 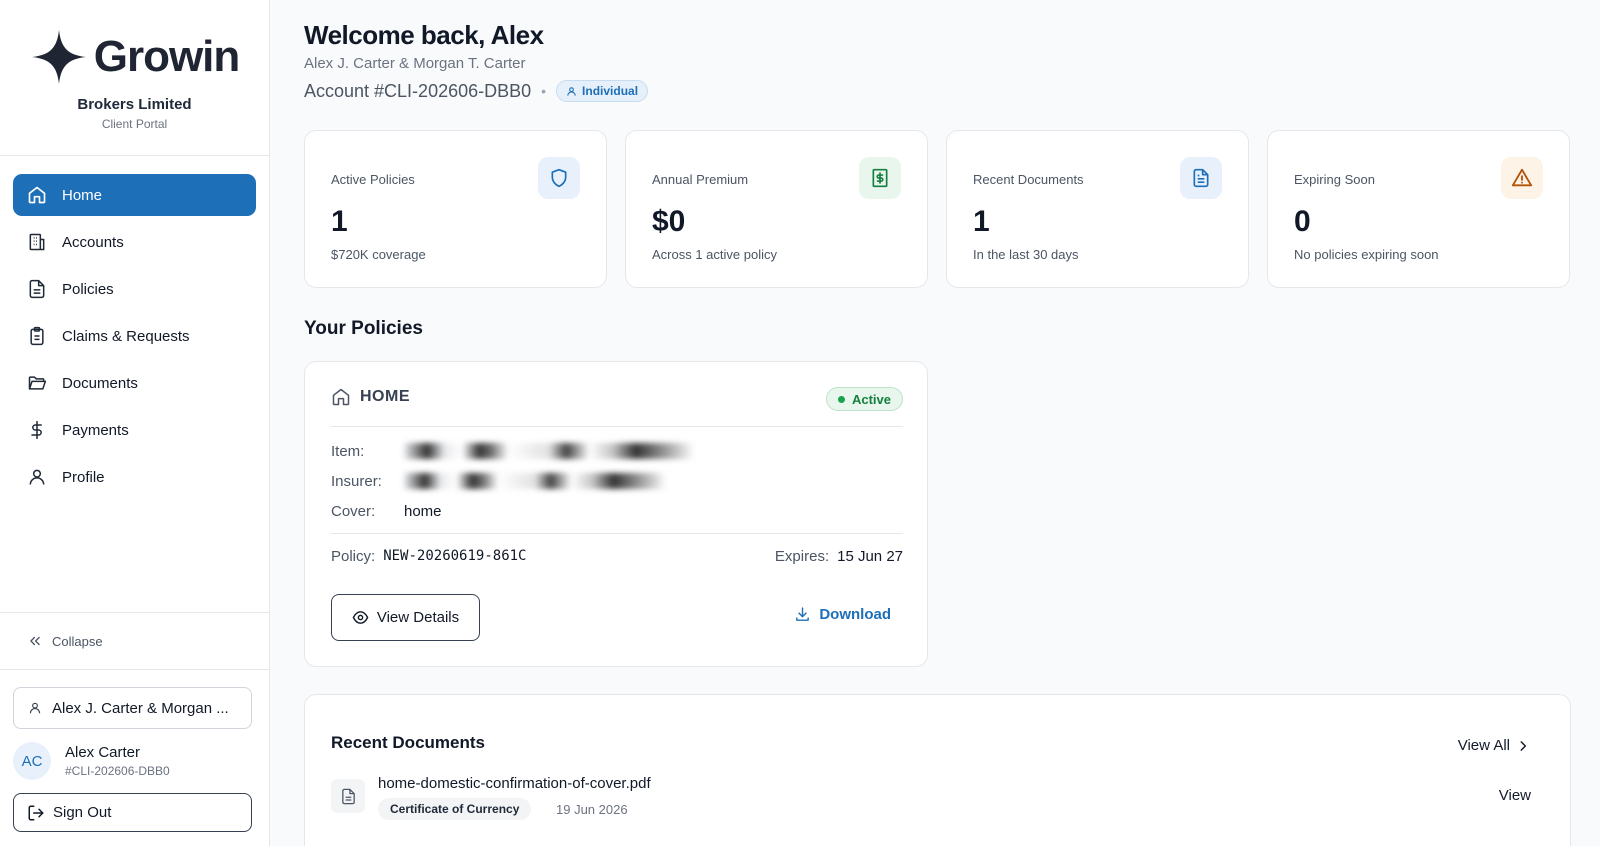 What do you see at coordinates (455, 556) in the screenshot?
I see `policy-number: NEW-20260619-861C` at bounding box center [455, 556].